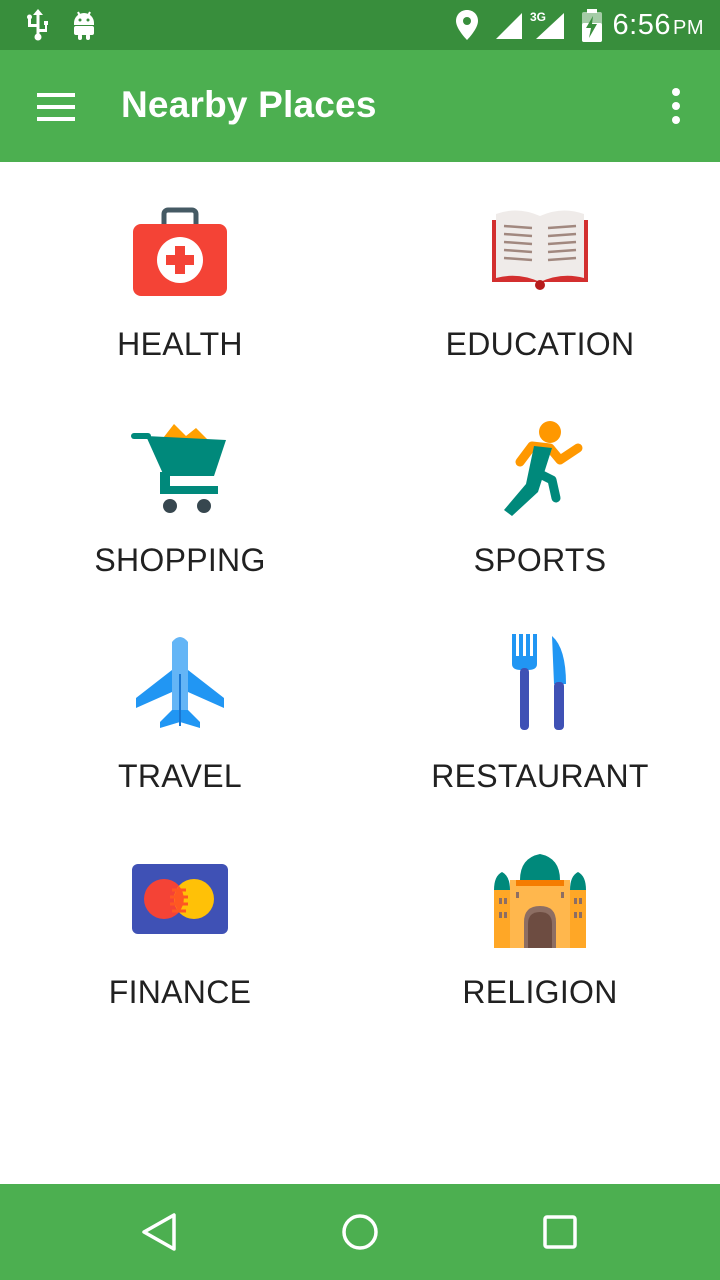 Image resolution: width=720 pixels, height=1280 pixels. What do you see at coordinates (540, 901) in the screenshot?
I see `temple-icon` at bounding box center [540, 901].